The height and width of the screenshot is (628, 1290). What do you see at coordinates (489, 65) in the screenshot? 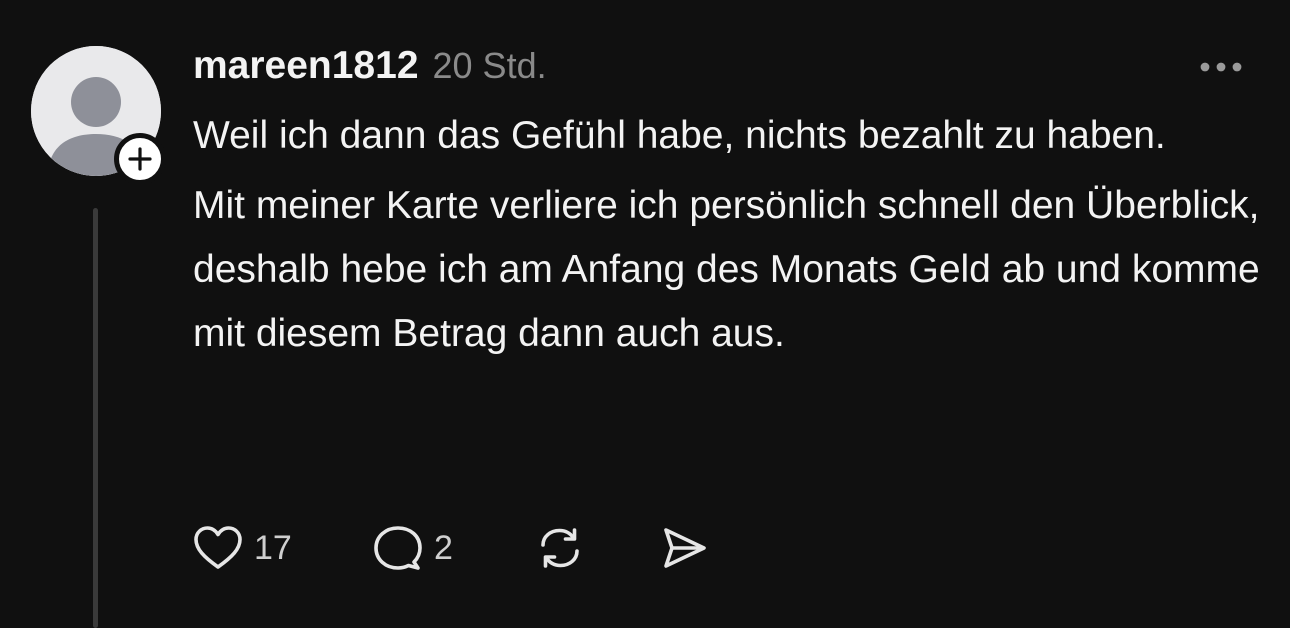
I see `timestamp: 20 Std.` at bounding box center [489, 65].